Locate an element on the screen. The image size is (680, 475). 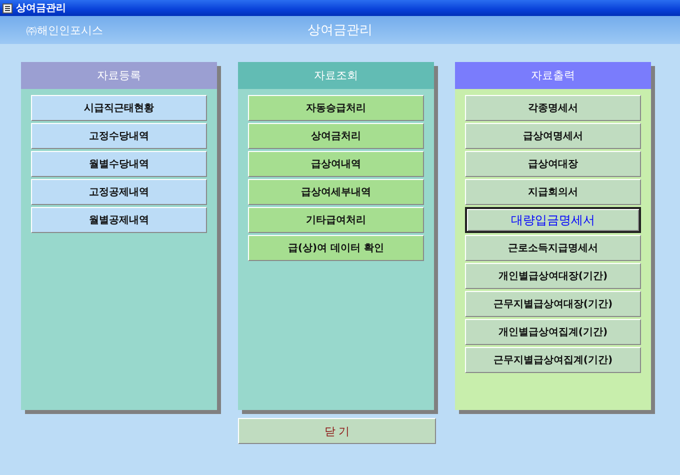
menu-button: 상여금처리 is located at coordinates (336, 136).